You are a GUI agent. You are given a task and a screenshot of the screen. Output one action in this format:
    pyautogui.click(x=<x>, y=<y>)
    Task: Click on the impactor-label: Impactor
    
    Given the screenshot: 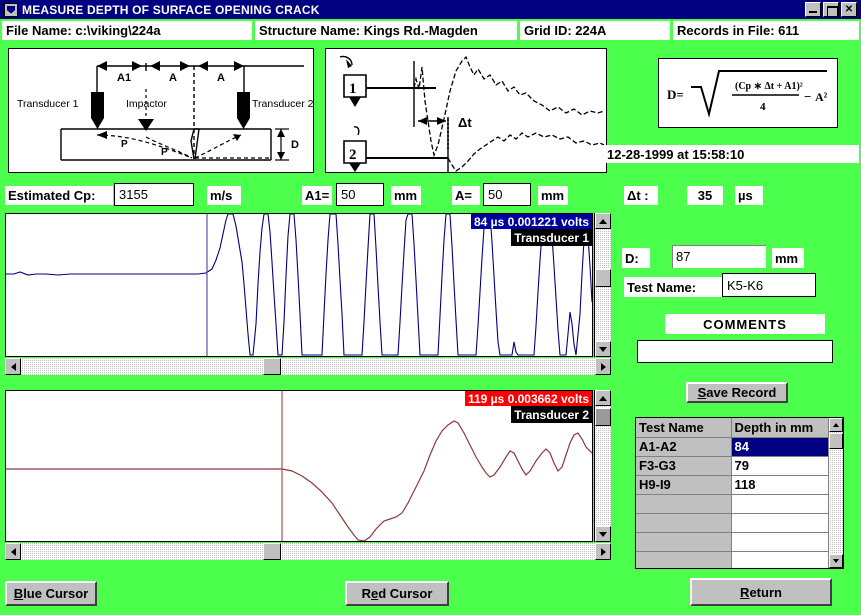 What is the action you would take?
    pyautogui.click(x=146, y=104)
    